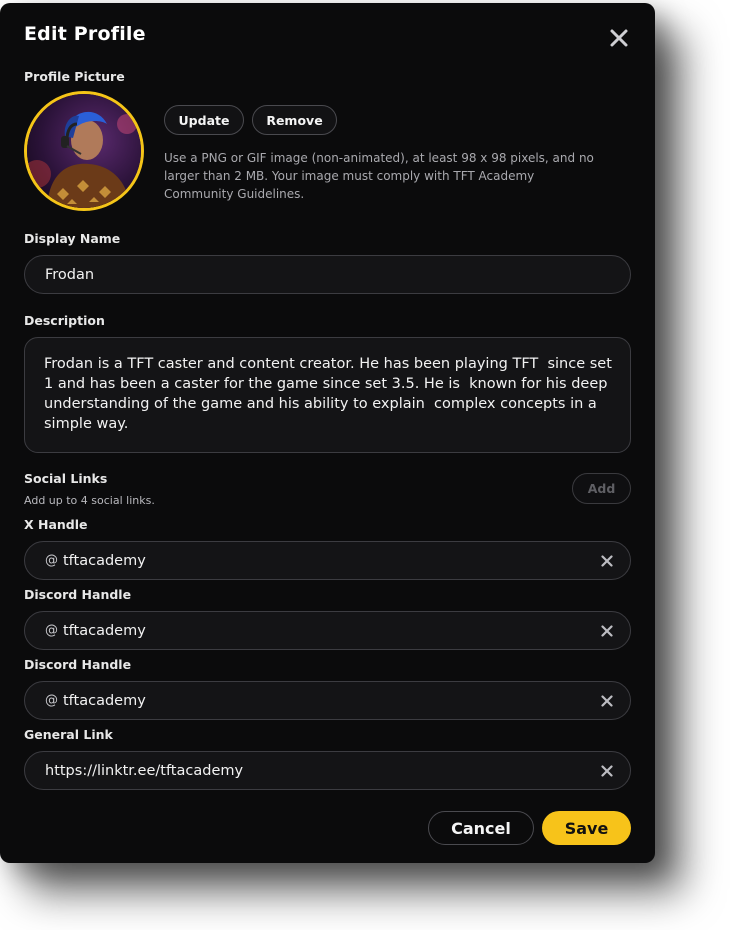  I want to click on profile-picture-label: Profile Picture, so click(74, 76).